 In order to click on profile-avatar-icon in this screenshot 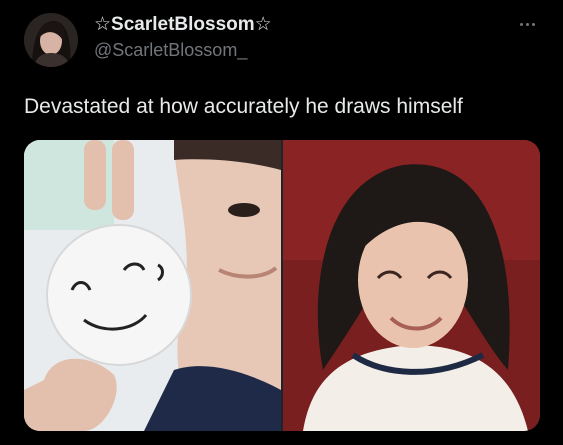, I will do `click(51, 40)`.